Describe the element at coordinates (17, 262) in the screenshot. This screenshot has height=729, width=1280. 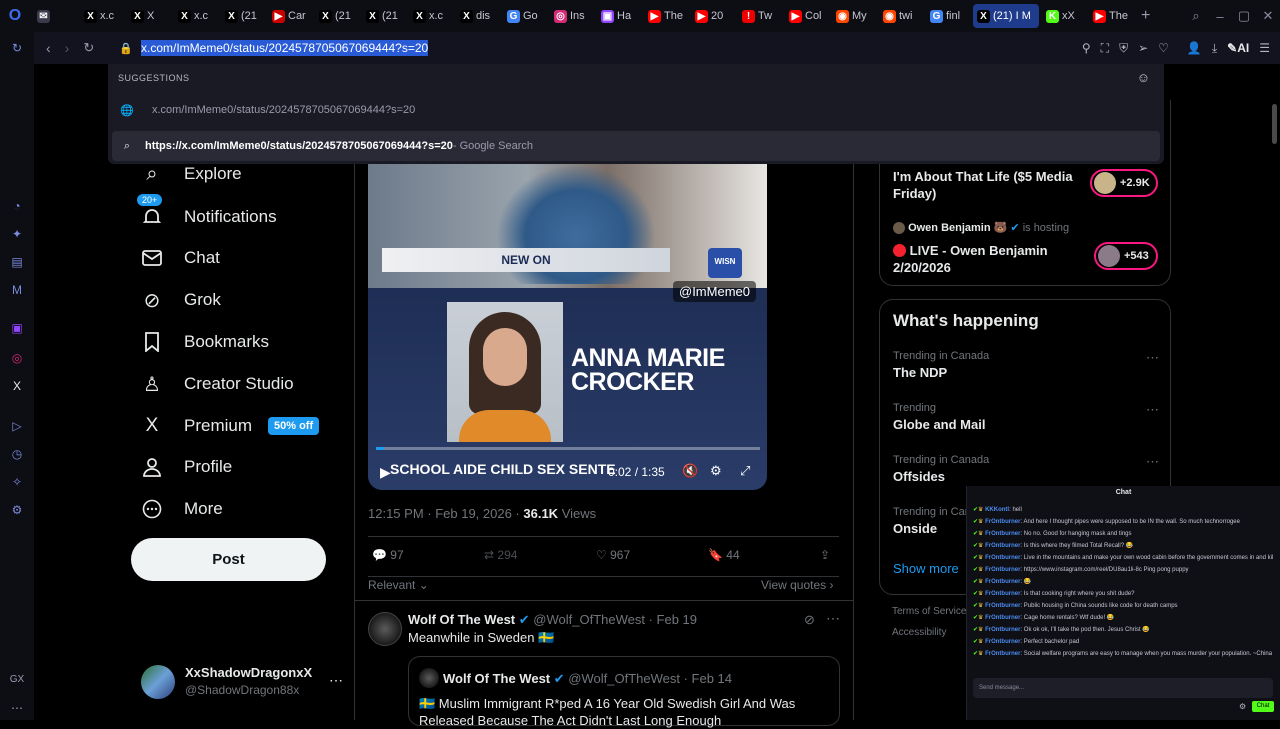
I see `player-icon: ▤` at that location.